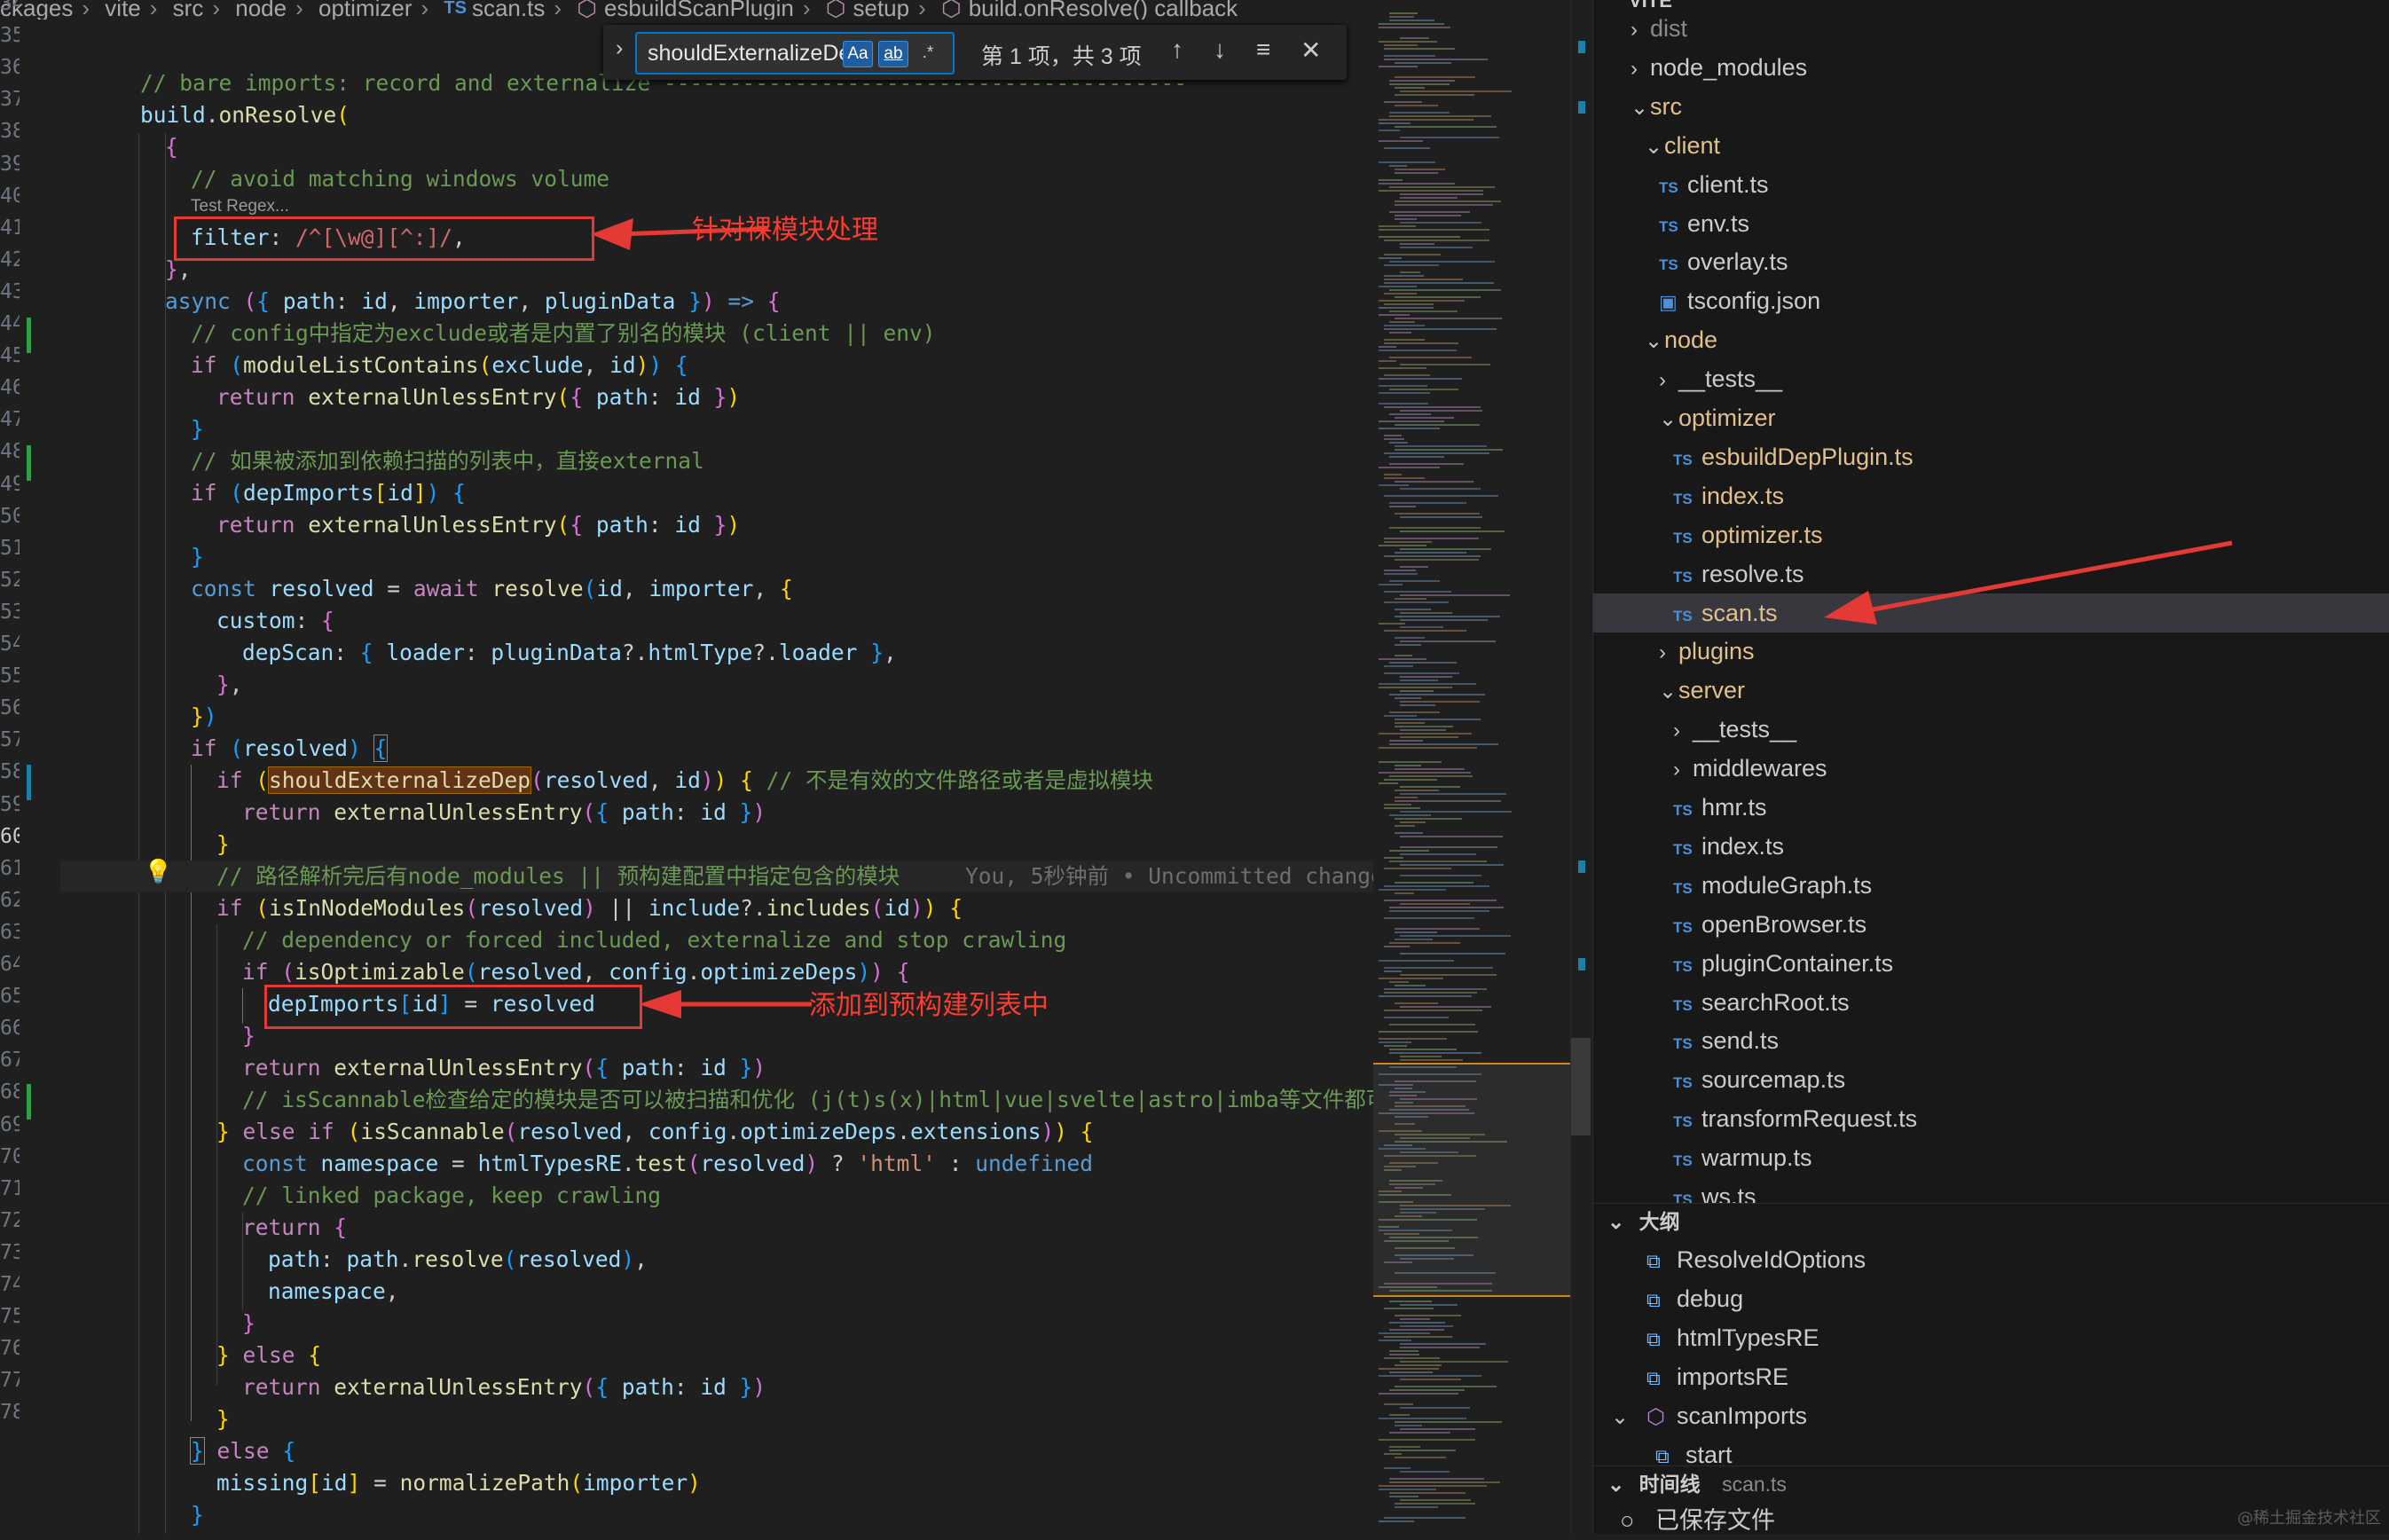 This screenshot has width=2389, height=1540. Describe the element at coordinates (1581, 1086) in the screenshot. I see `scrollbar-thumb` at that location.